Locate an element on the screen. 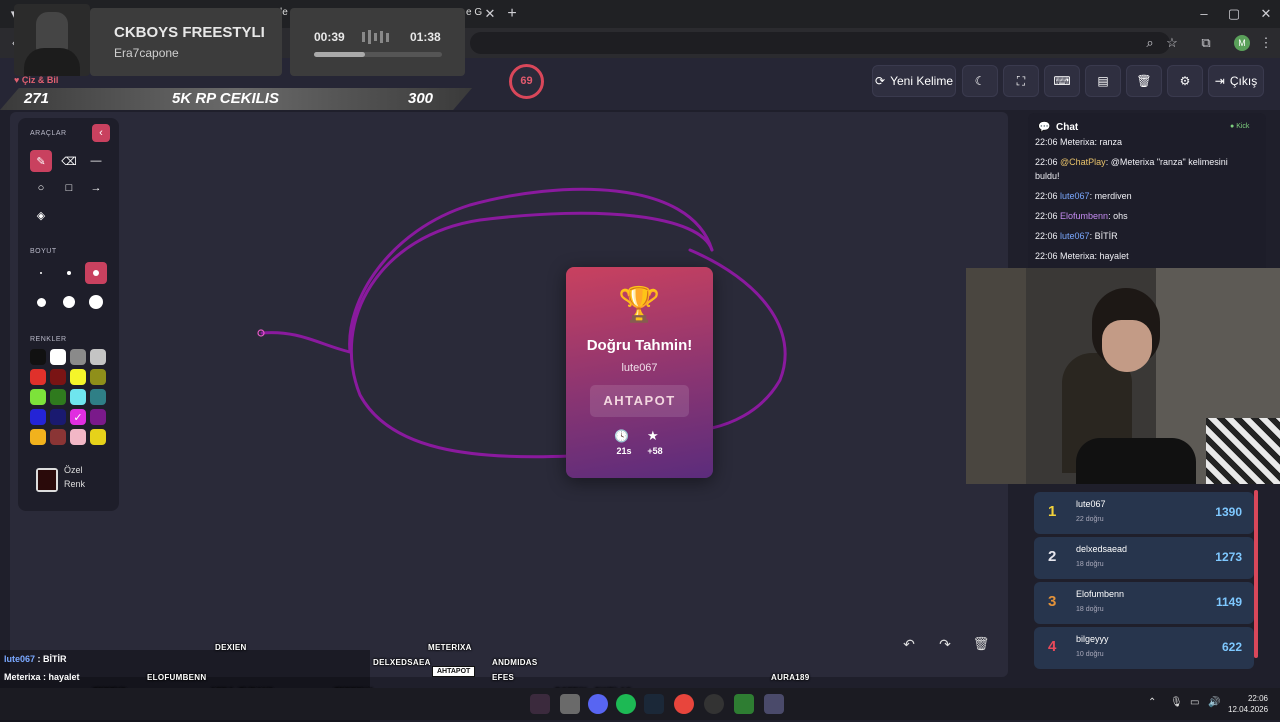 The width and height of the screenshot is (1280, 722). clear-canvas-button: 🗑 is located at coordinates (981, 647).